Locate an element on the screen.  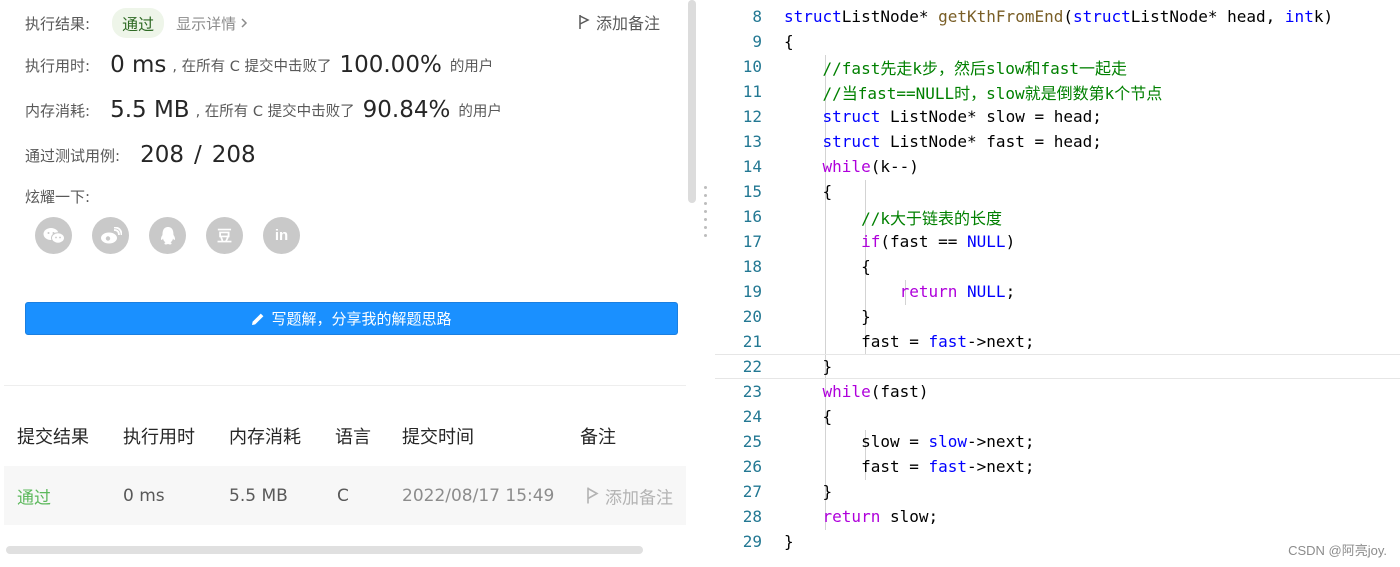
line-number: 24 is located at coordinates (752, 416).